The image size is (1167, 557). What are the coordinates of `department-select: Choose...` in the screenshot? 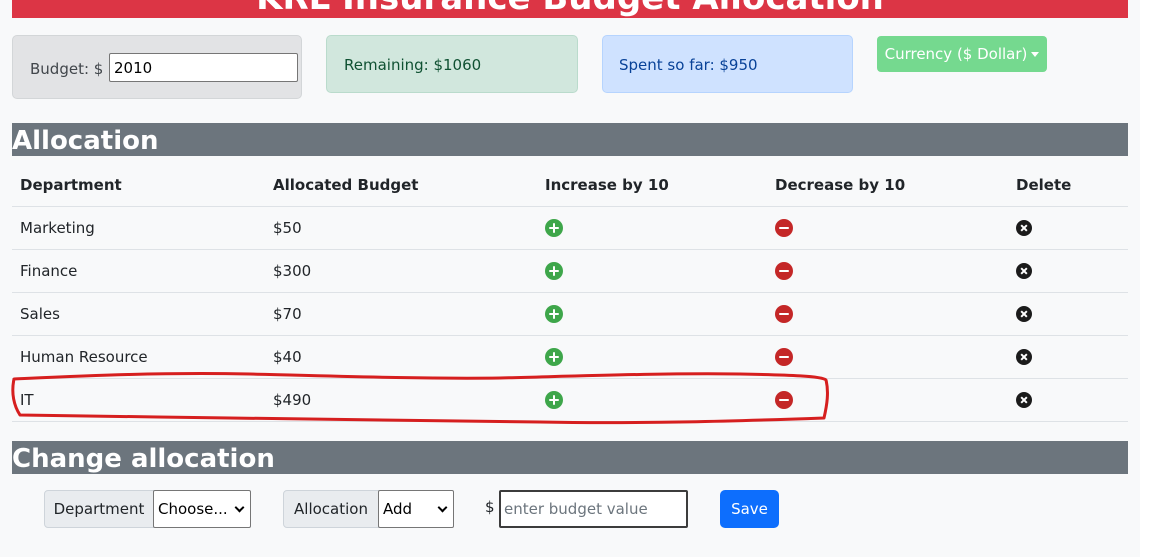 It's located at (202, 509).